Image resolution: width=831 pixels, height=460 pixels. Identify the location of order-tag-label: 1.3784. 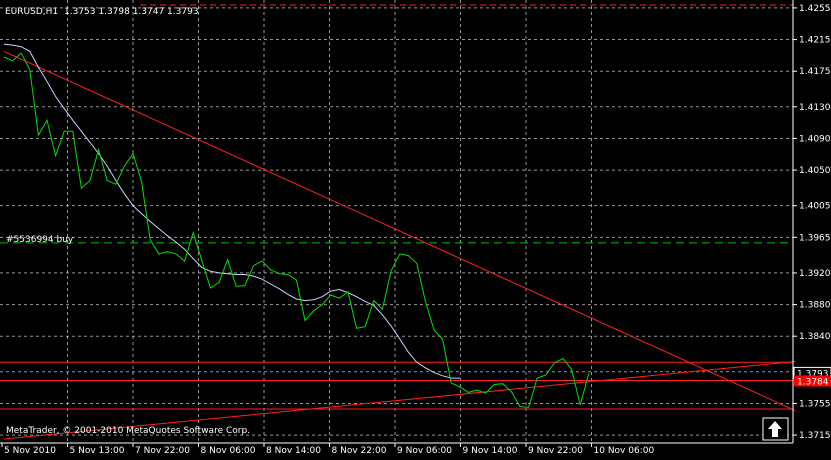
(813, 383).